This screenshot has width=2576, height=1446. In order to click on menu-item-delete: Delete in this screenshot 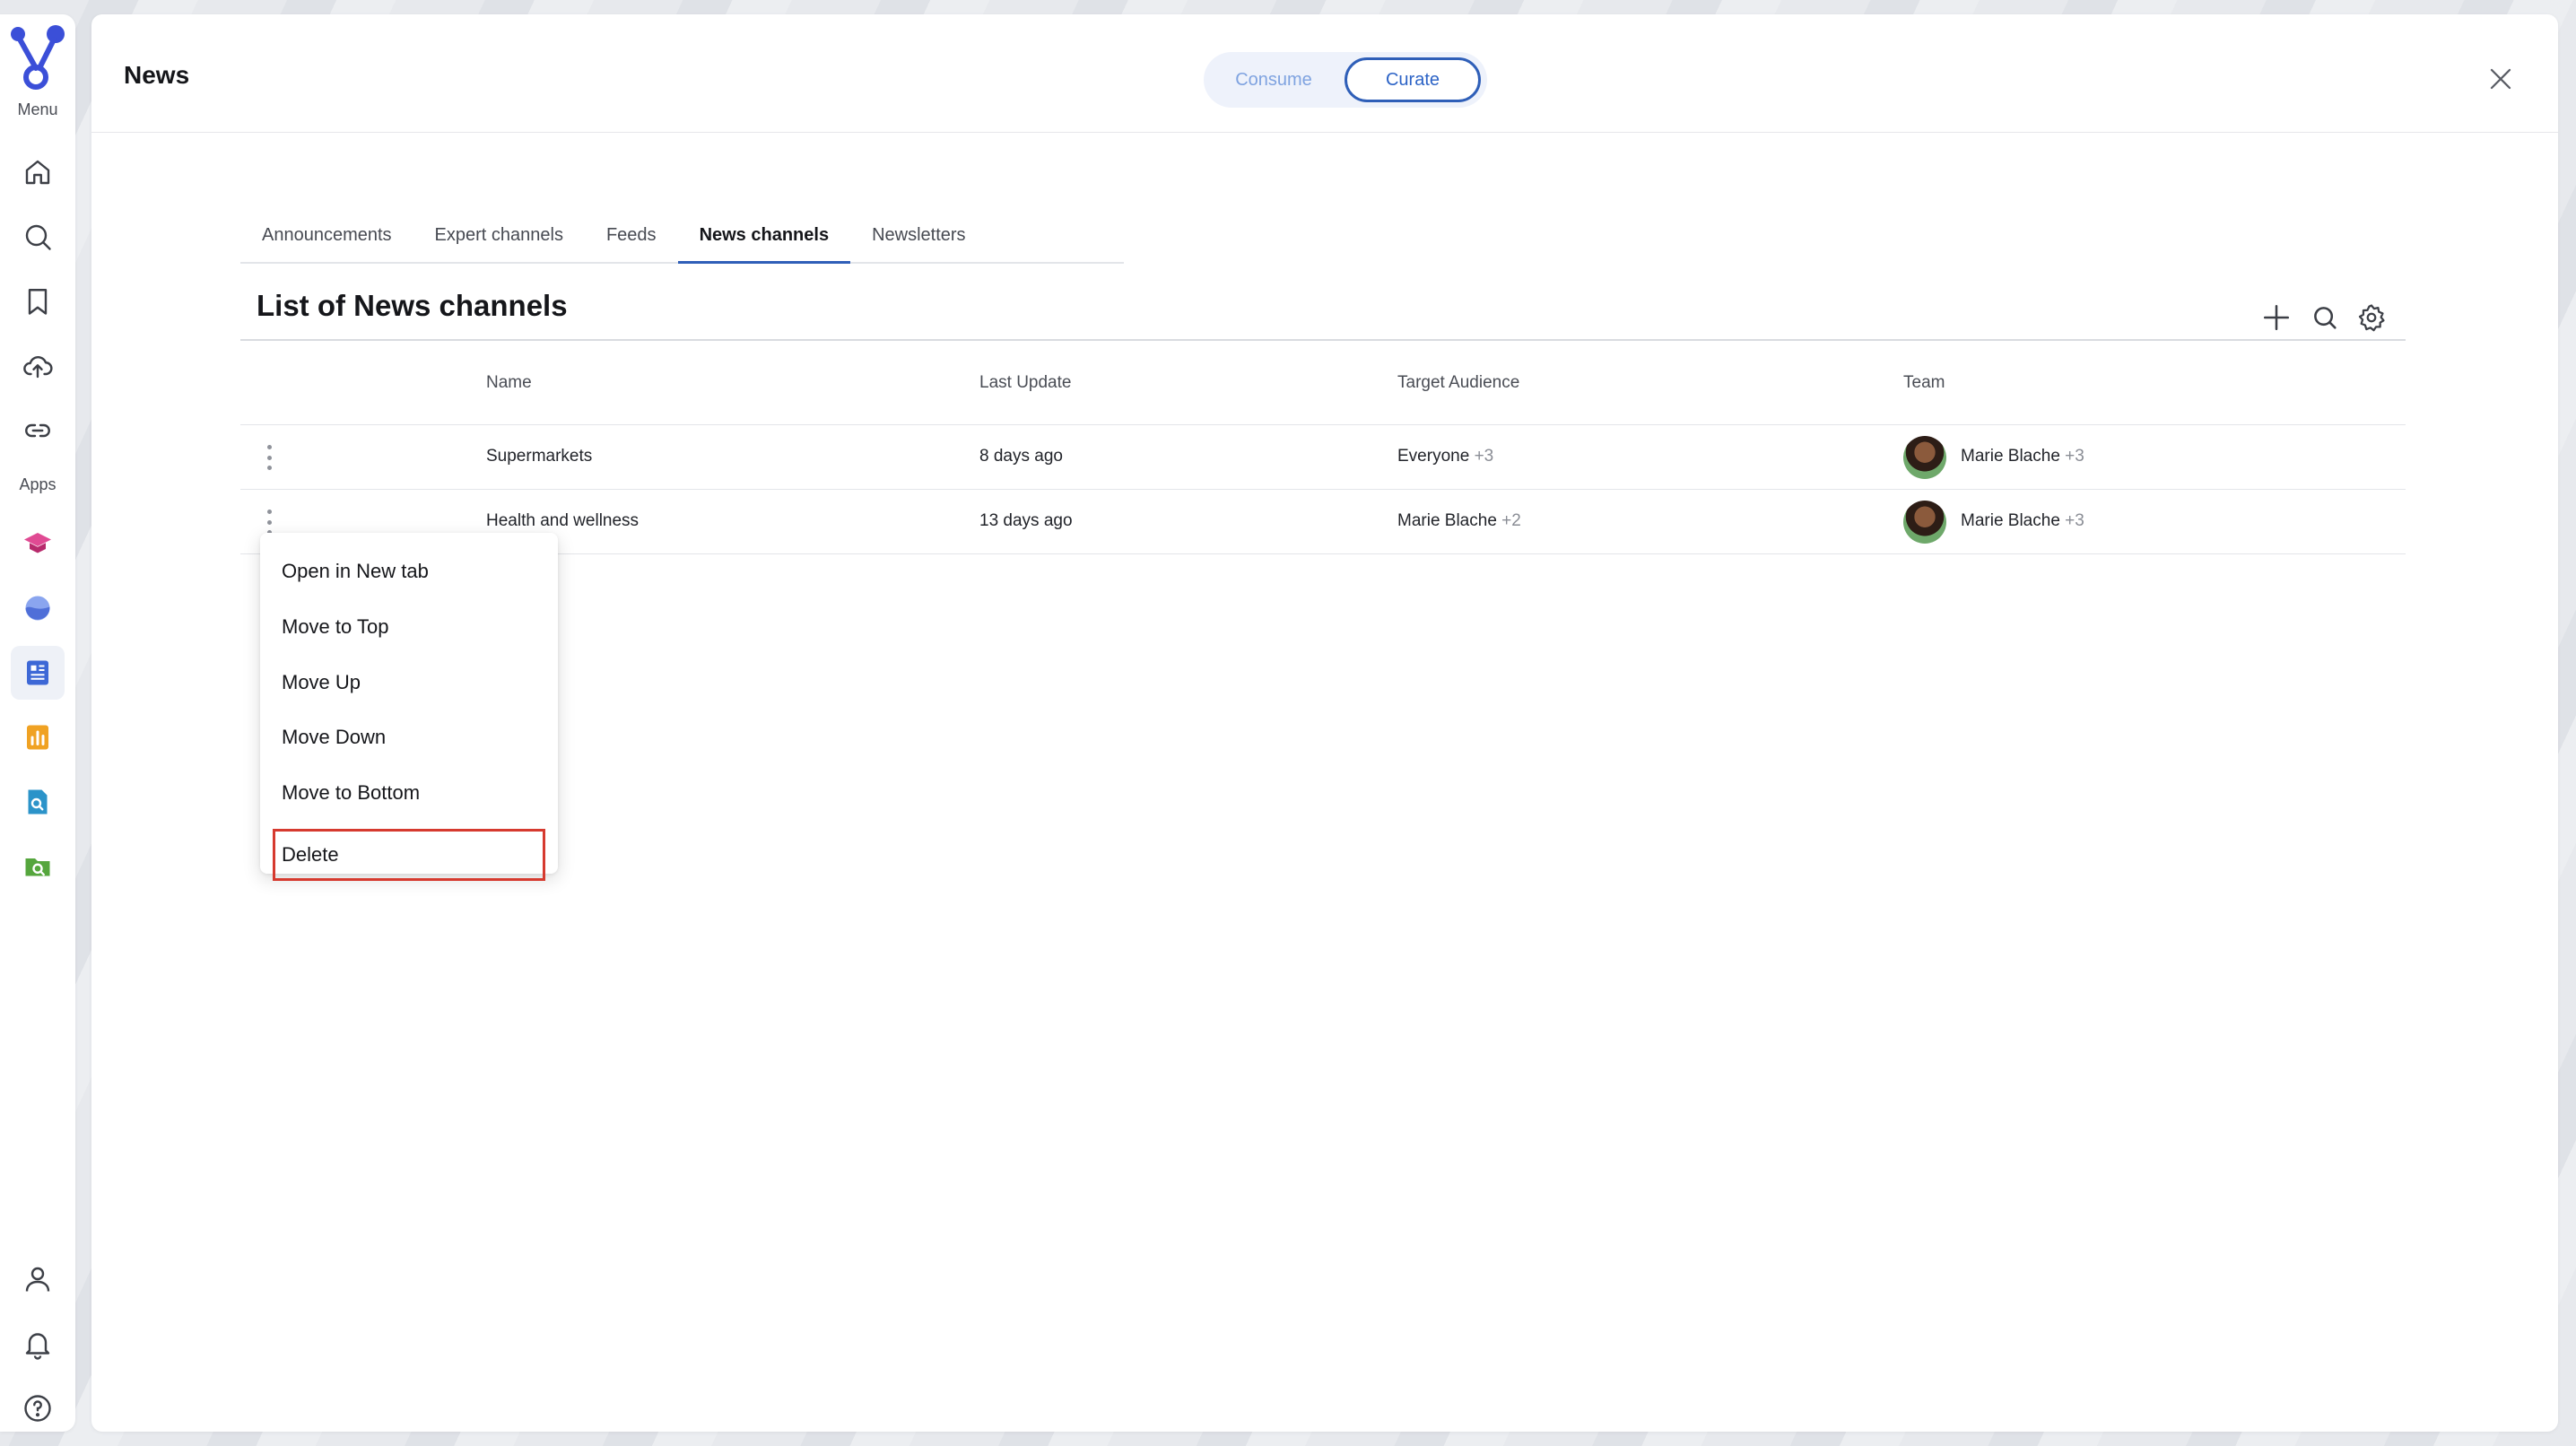, I will do `click(409, 855)`.